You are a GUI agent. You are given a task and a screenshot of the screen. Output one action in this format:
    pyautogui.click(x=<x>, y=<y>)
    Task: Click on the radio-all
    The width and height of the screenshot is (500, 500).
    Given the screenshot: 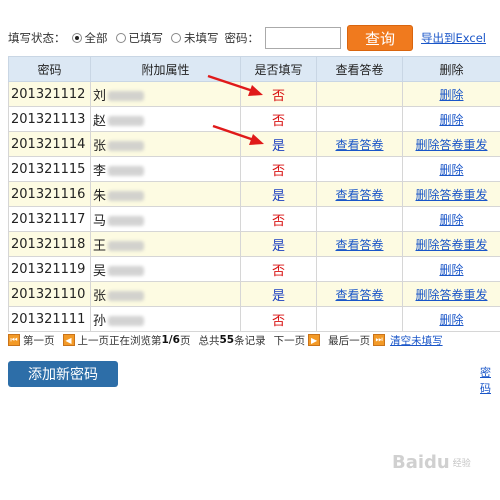 What is the action you would take?
    pyautogui.click(x=76, y=38)
    